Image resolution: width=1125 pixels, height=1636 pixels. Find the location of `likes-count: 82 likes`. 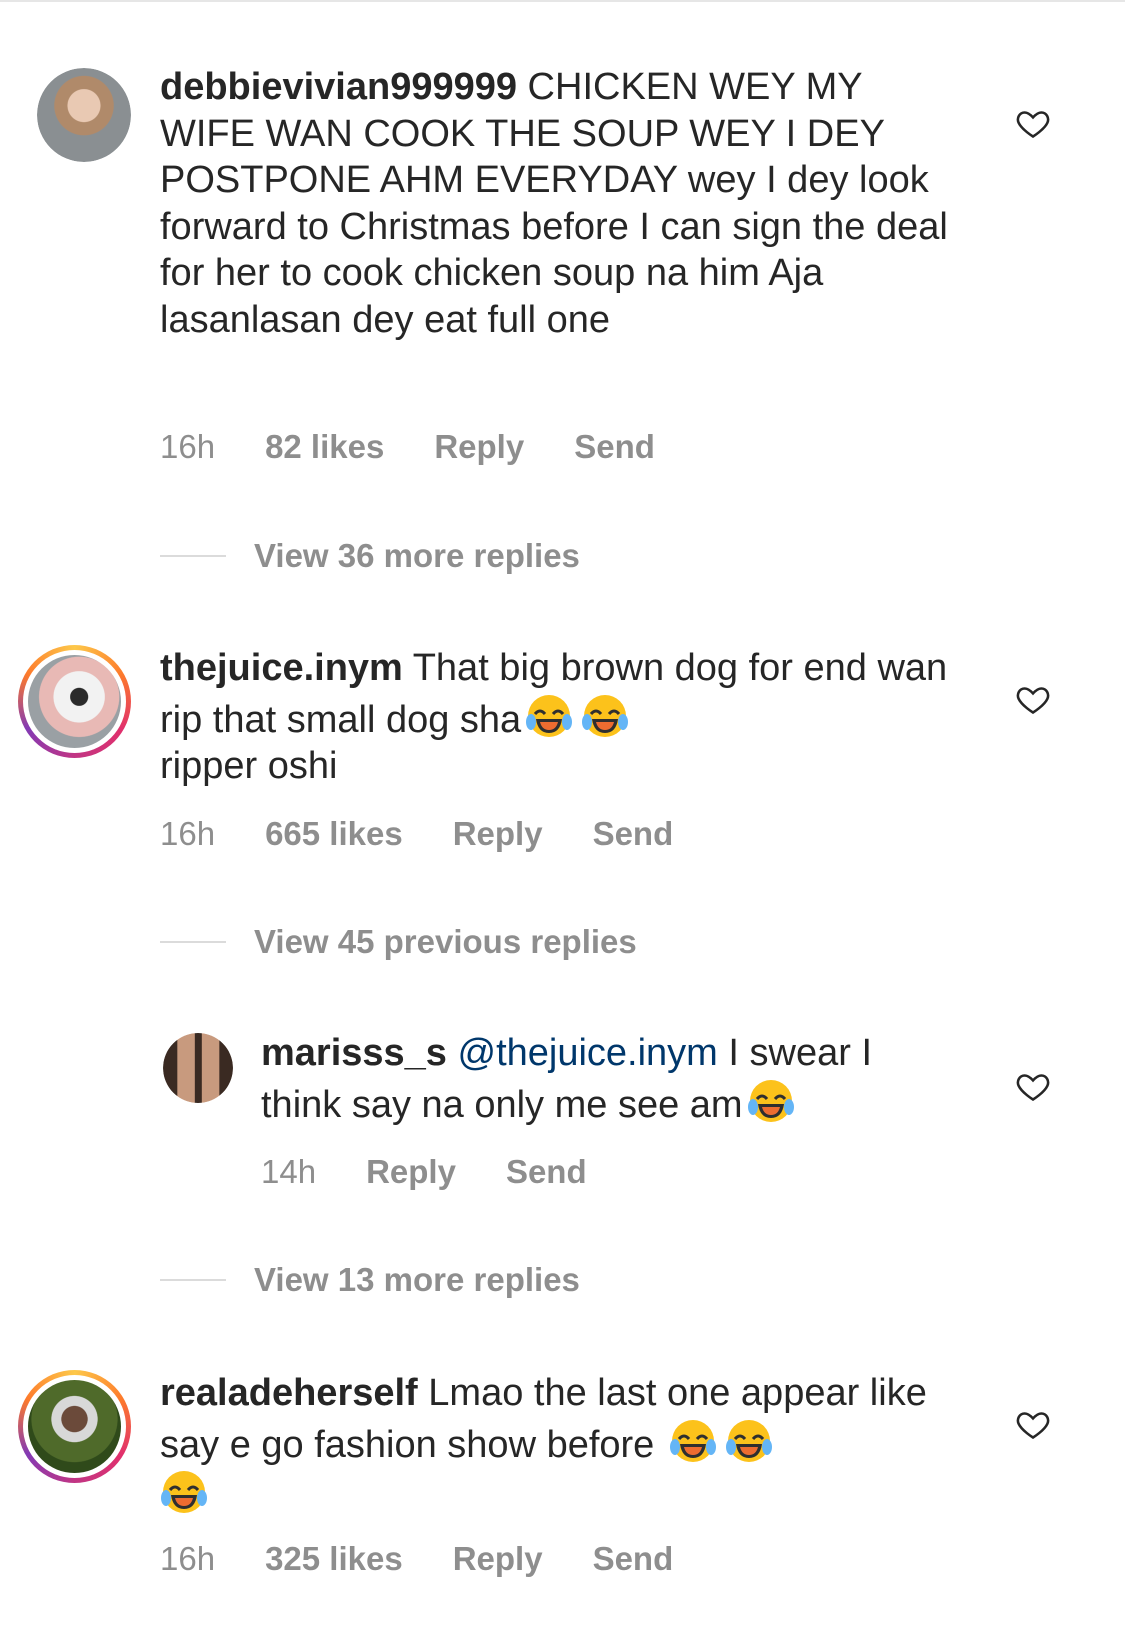

likes-count: 82 likes is located at coordinates (324, 447).